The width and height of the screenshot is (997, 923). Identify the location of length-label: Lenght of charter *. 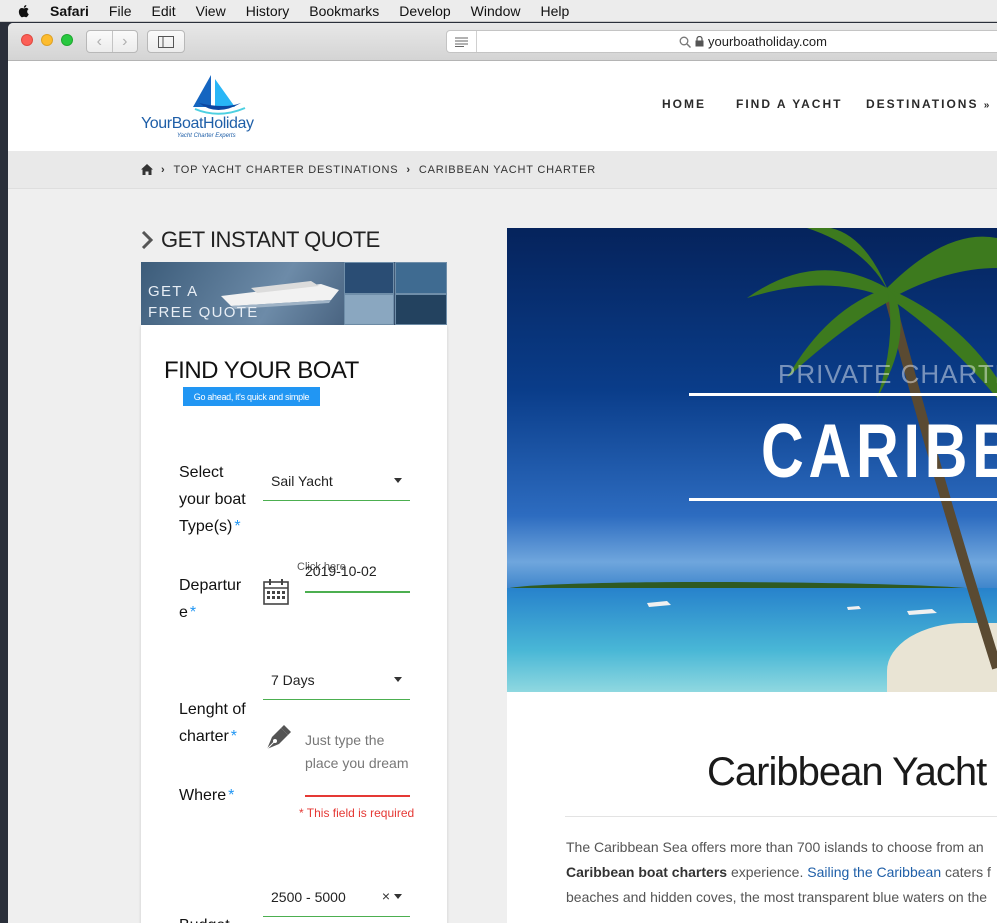
(212, 723).